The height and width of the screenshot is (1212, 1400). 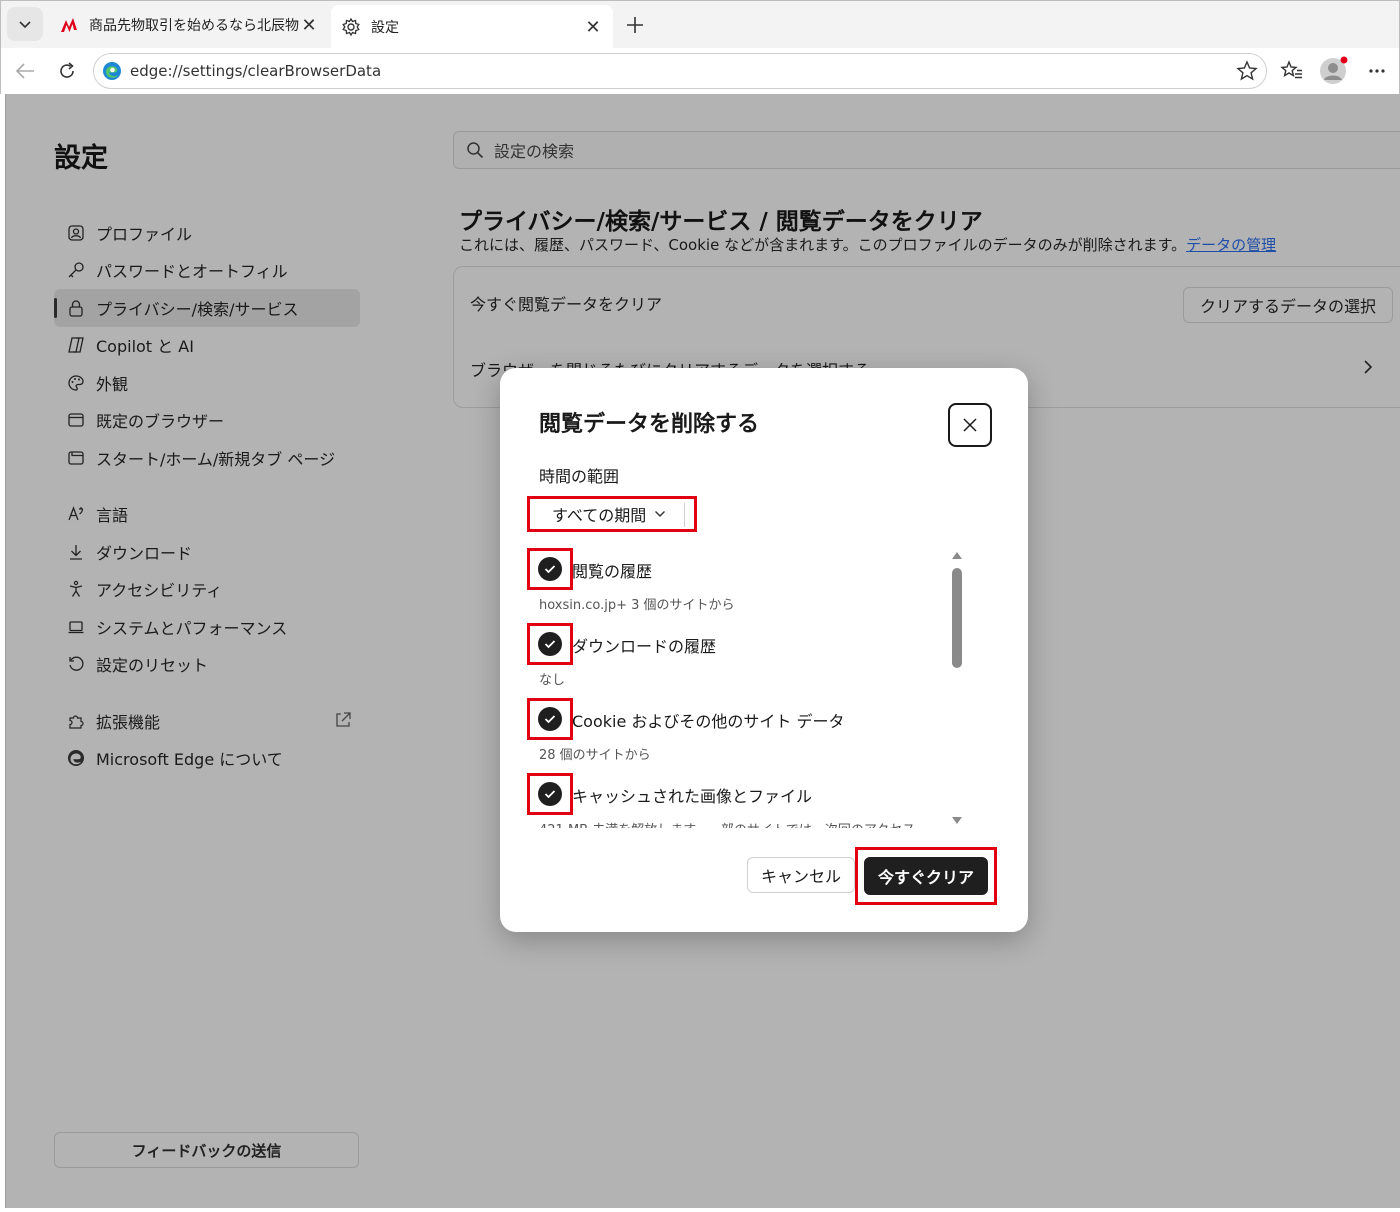 What do you see at coordinates (216, 459) in the screenshot?
I see `sidebar-item-label: スタート/ホーム/新規タブ ページ` at bounding box center [216, 459].